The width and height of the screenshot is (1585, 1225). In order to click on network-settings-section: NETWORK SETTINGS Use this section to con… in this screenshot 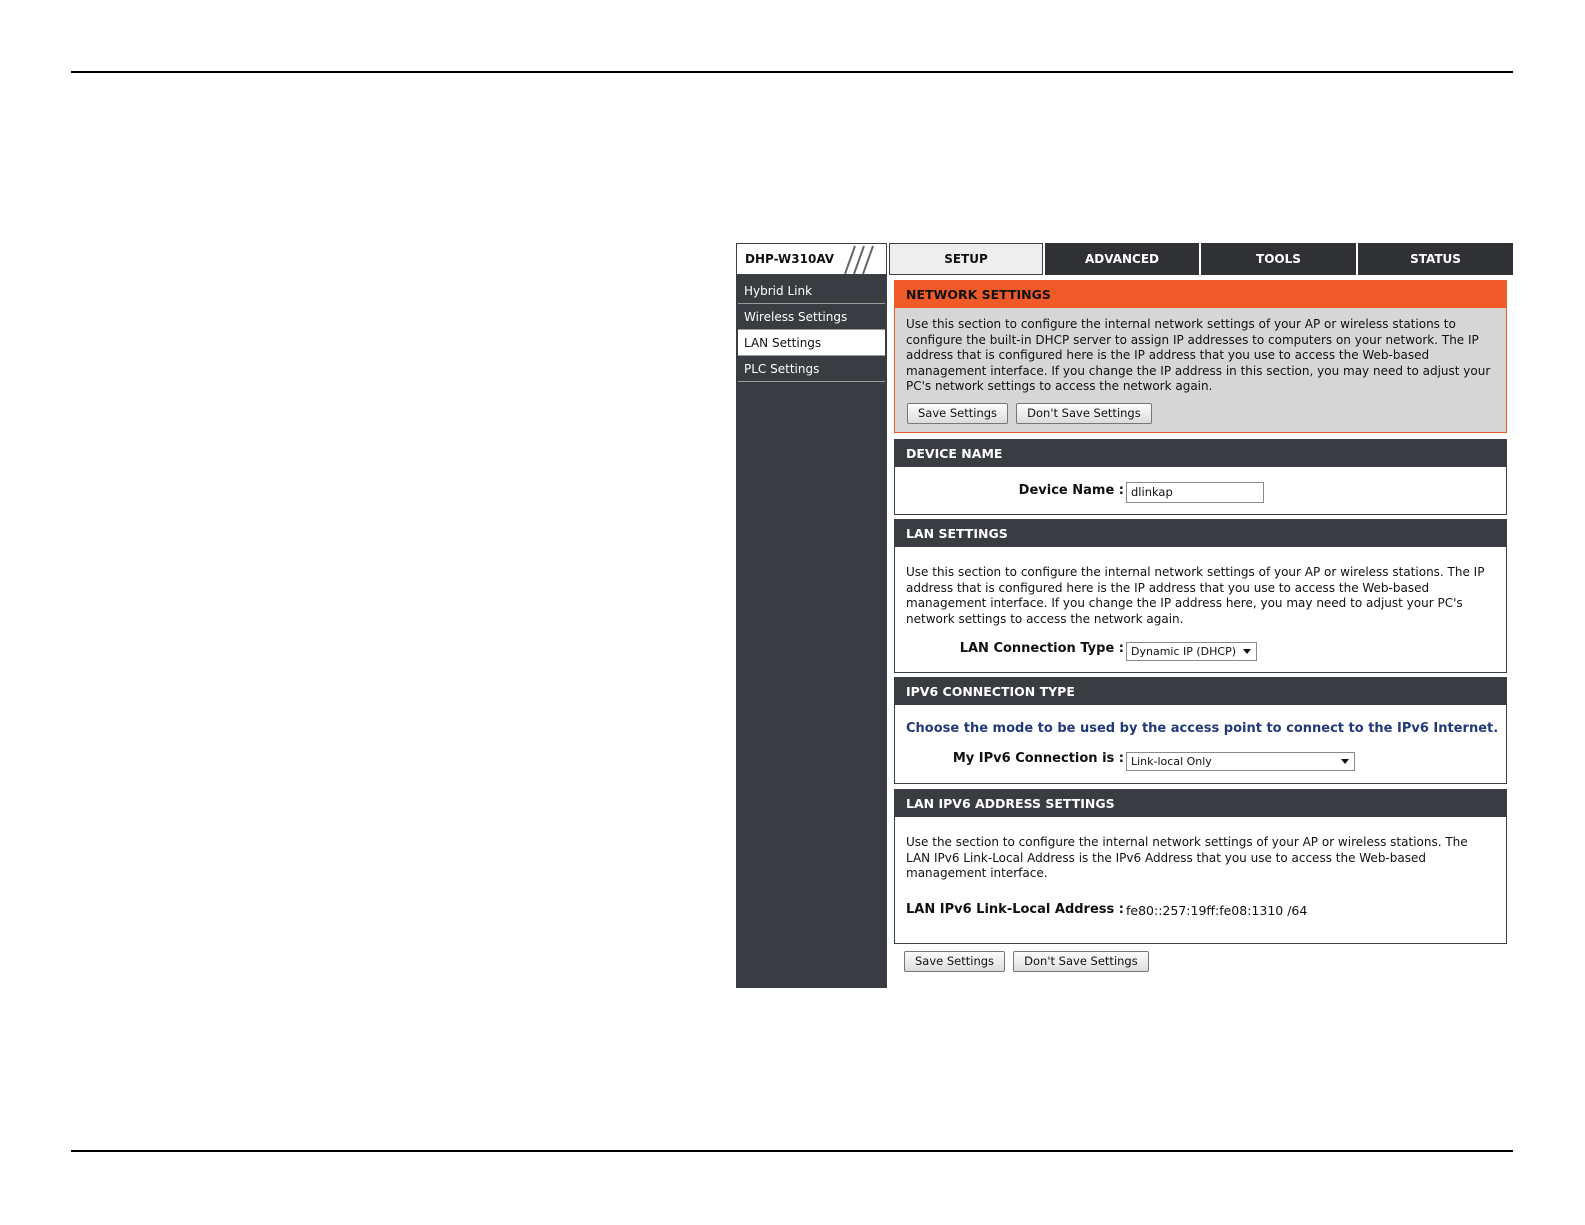, I will do `click(1200, 356)`.